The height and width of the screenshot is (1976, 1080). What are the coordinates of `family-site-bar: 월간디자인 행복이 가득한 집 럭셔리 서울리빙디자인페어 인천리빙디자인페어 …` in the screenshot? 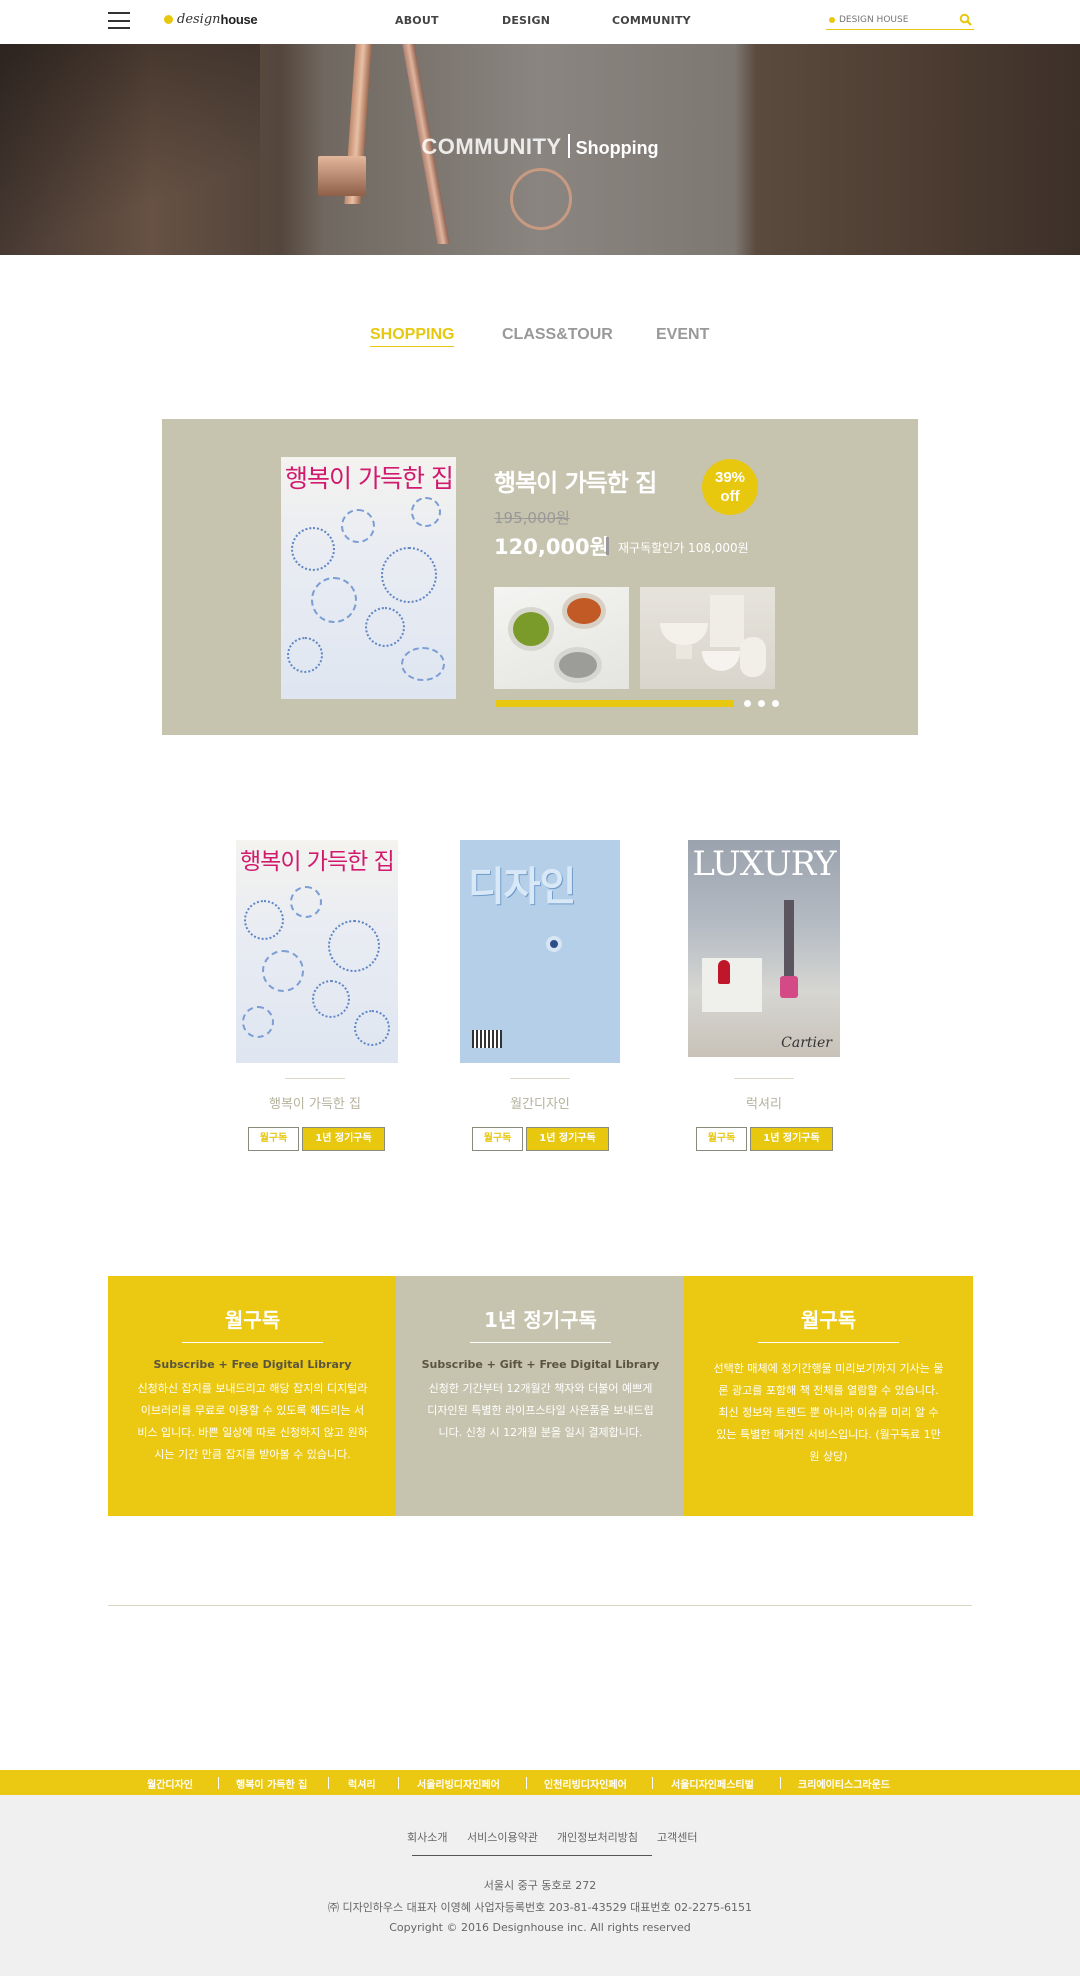 It's located at (540, 1782).